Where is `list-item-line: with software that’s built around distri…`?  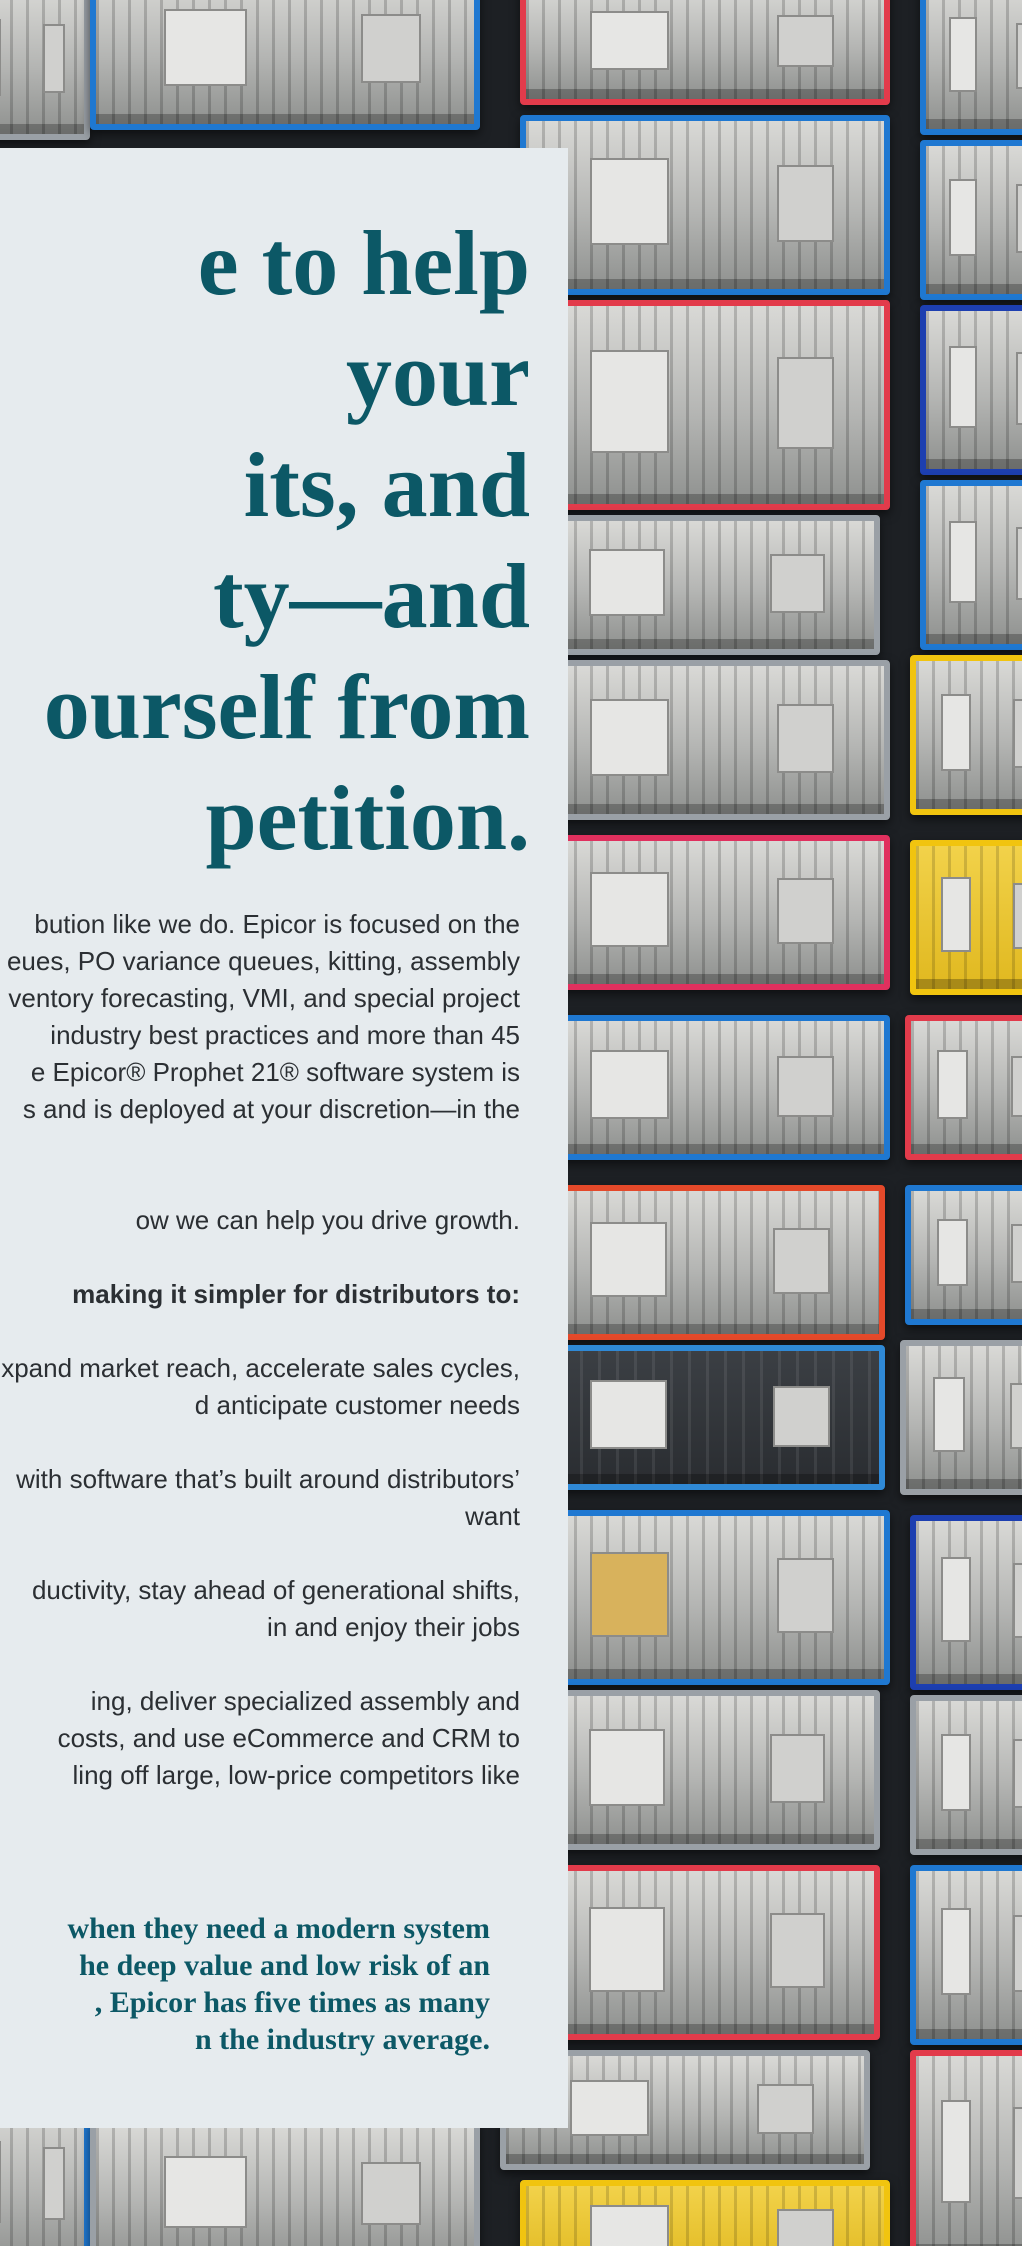 list-item-line: with software that’s built around distri… is located at coordinates (268, 1479).